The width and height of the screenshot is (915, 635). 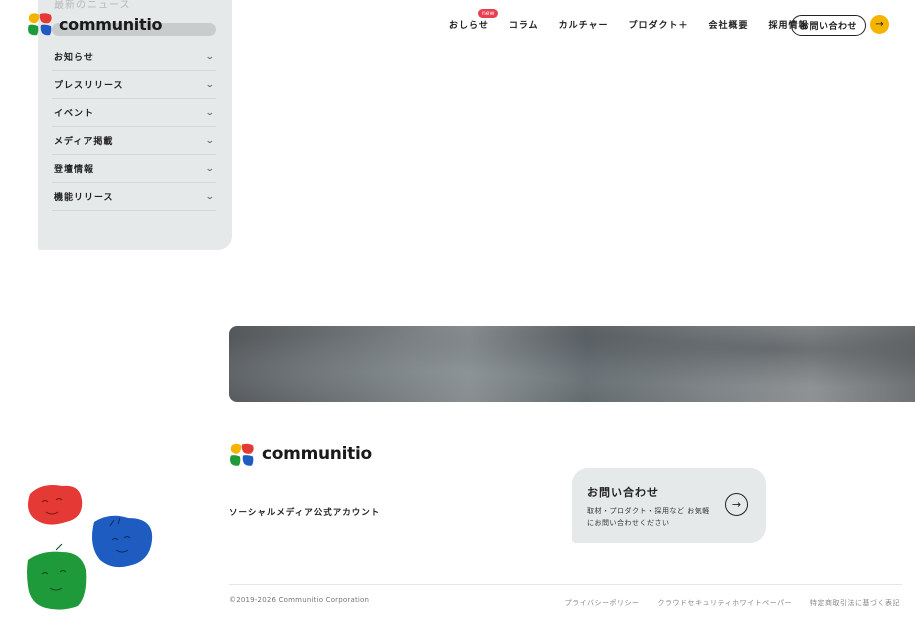 I want to click on sidebar-item-media: メディア掲載 ⌄, so click(x=134, y=141).